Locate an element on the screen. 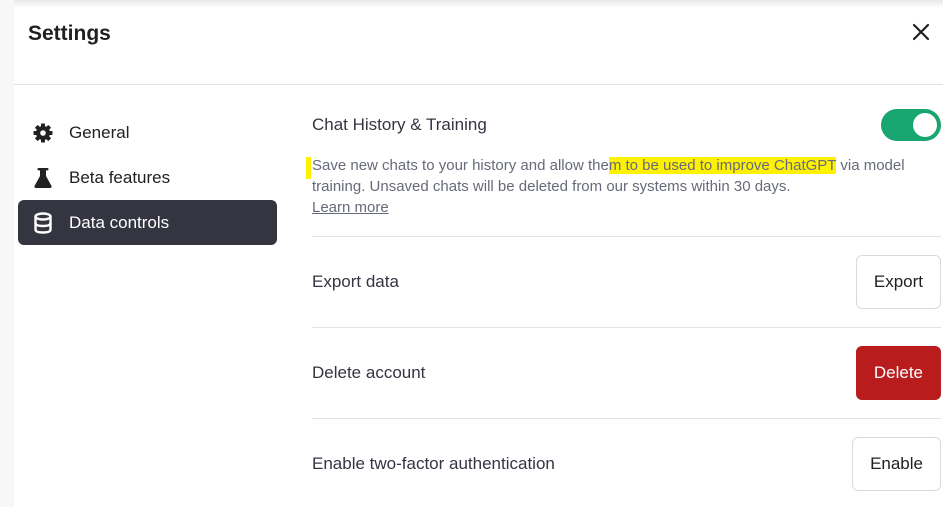 The width and height of the screenshot is (943, 509). close-button is located at coordinates (921, 32).